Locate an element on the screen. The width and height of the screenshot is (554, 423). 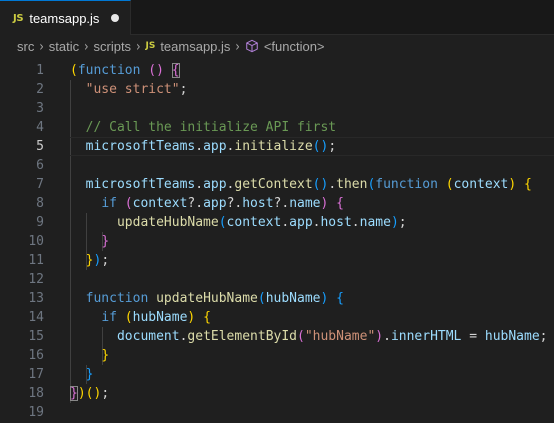
code-token: hubName is located at coordinates (512, 336).